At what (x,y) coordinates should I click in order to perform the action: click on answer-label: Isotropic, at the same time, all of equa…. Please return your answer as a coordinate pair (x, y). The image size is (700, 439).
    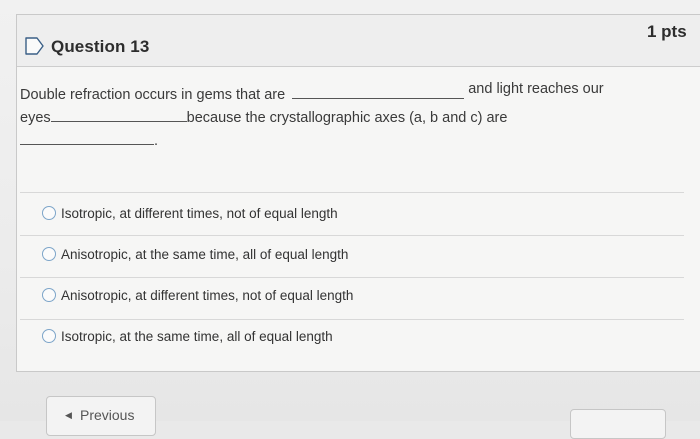
    Looking at the image, I should click on (197, 336).